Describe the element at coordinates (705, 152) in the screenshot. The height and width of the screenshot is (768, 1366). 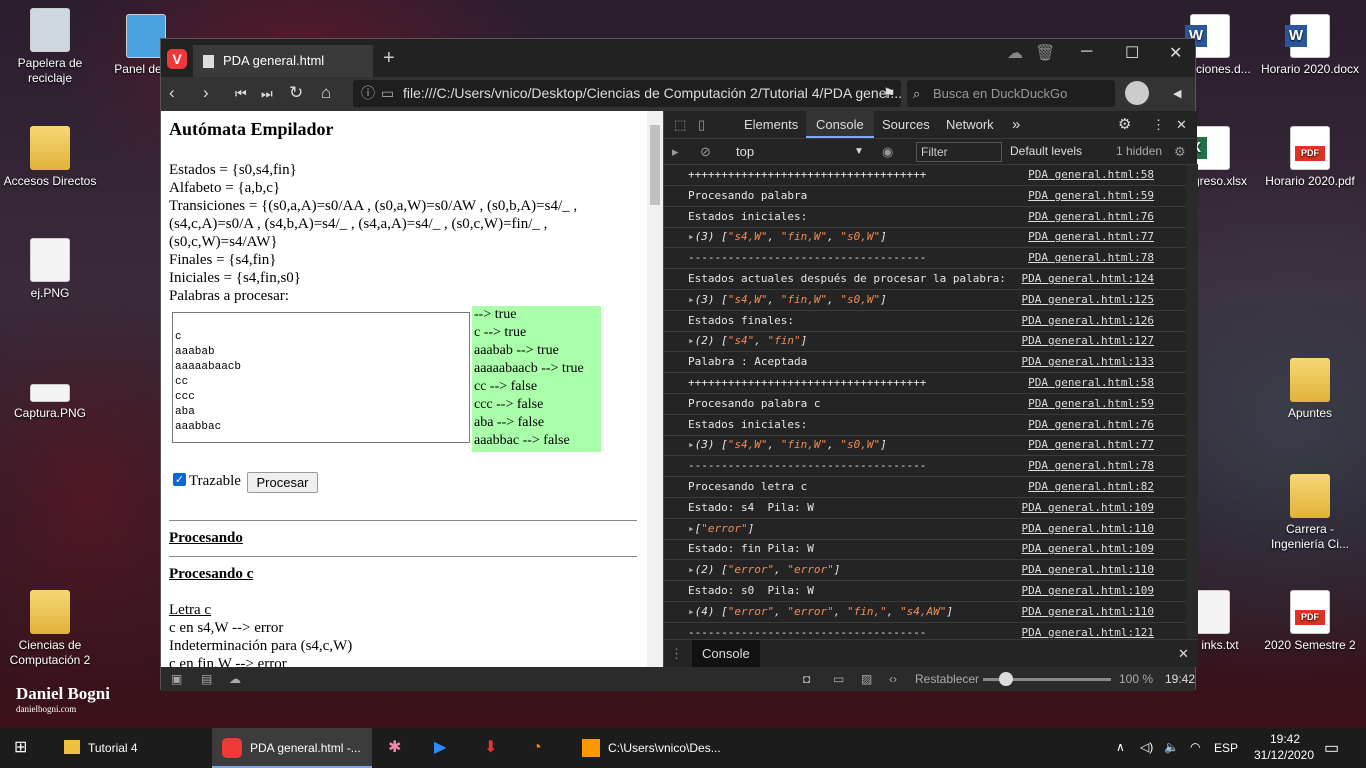
I see `clear-console-icon: ⊘` at that location.